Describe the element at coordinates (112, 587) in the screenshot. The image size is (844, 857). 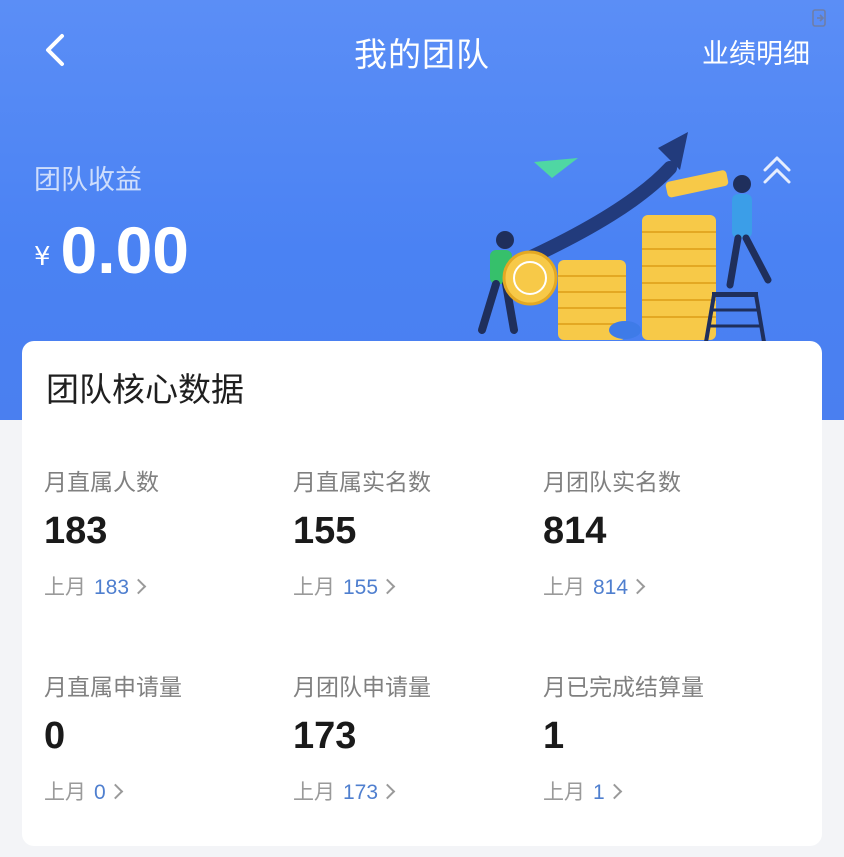
I see `last-month-value: 183` at that location.